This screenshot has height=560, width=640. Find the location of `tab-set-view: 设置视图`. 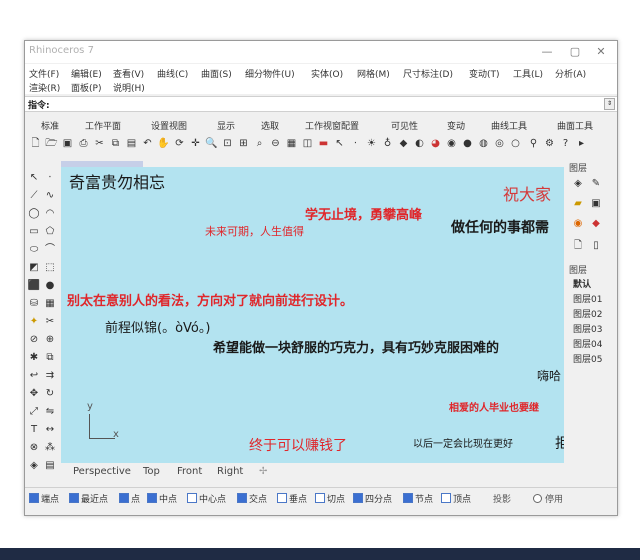

tab-set-view: 设置视图 is located at coordinates (169, 125).